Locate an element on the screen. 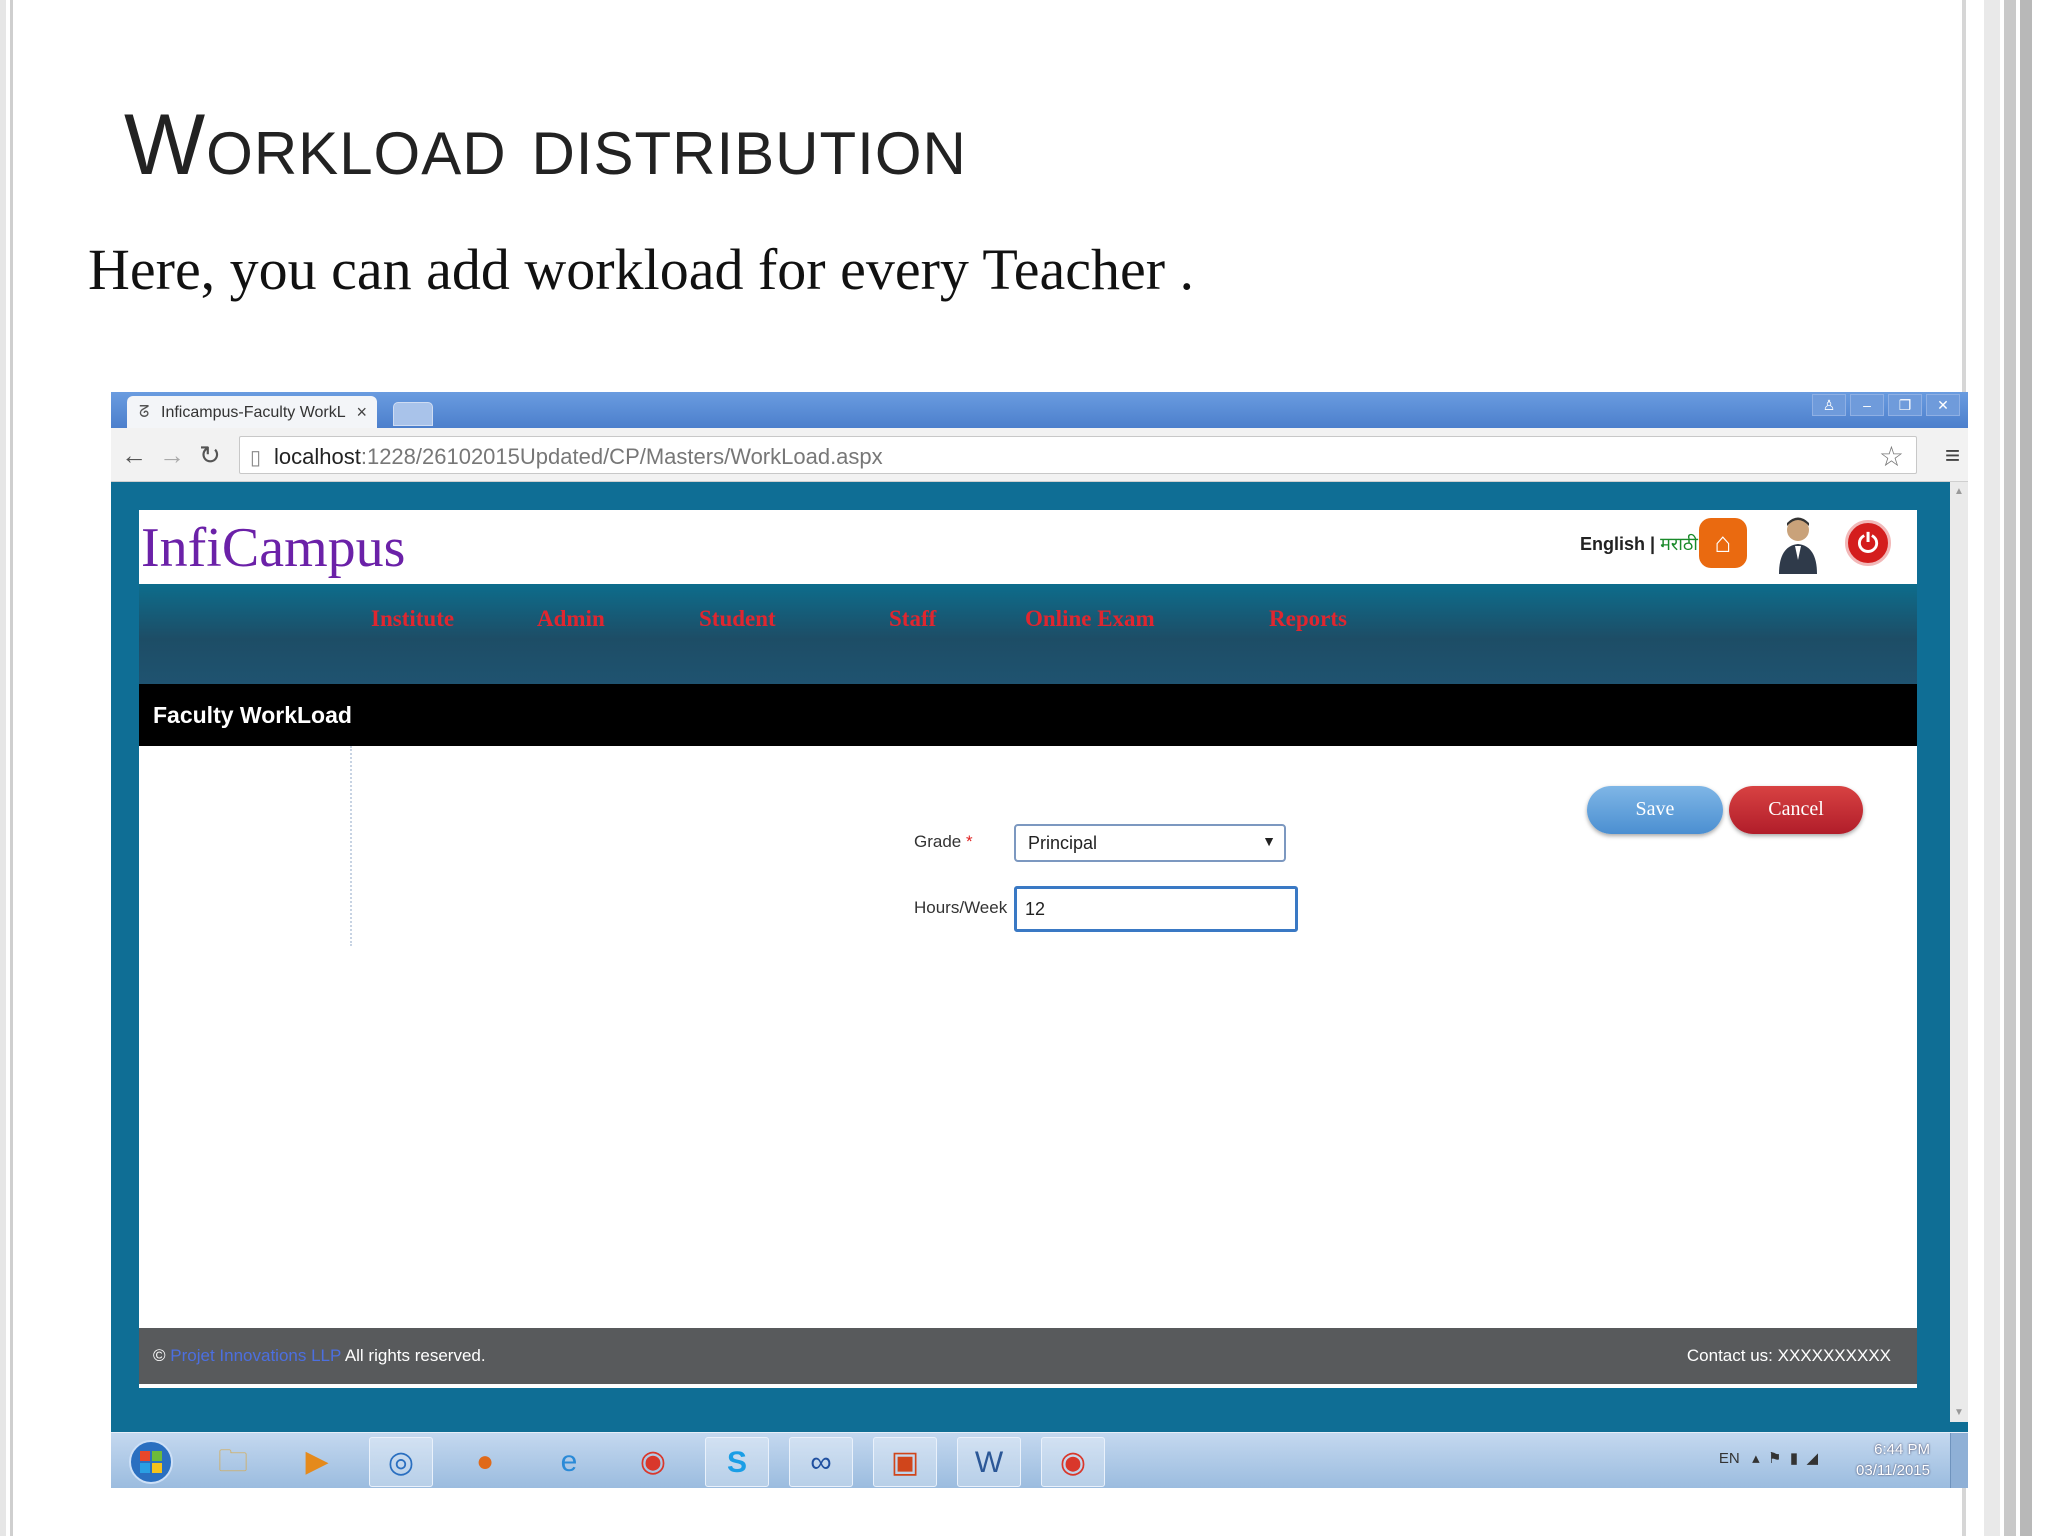  lang-english-link: English is located at coordinates (1612, 544).